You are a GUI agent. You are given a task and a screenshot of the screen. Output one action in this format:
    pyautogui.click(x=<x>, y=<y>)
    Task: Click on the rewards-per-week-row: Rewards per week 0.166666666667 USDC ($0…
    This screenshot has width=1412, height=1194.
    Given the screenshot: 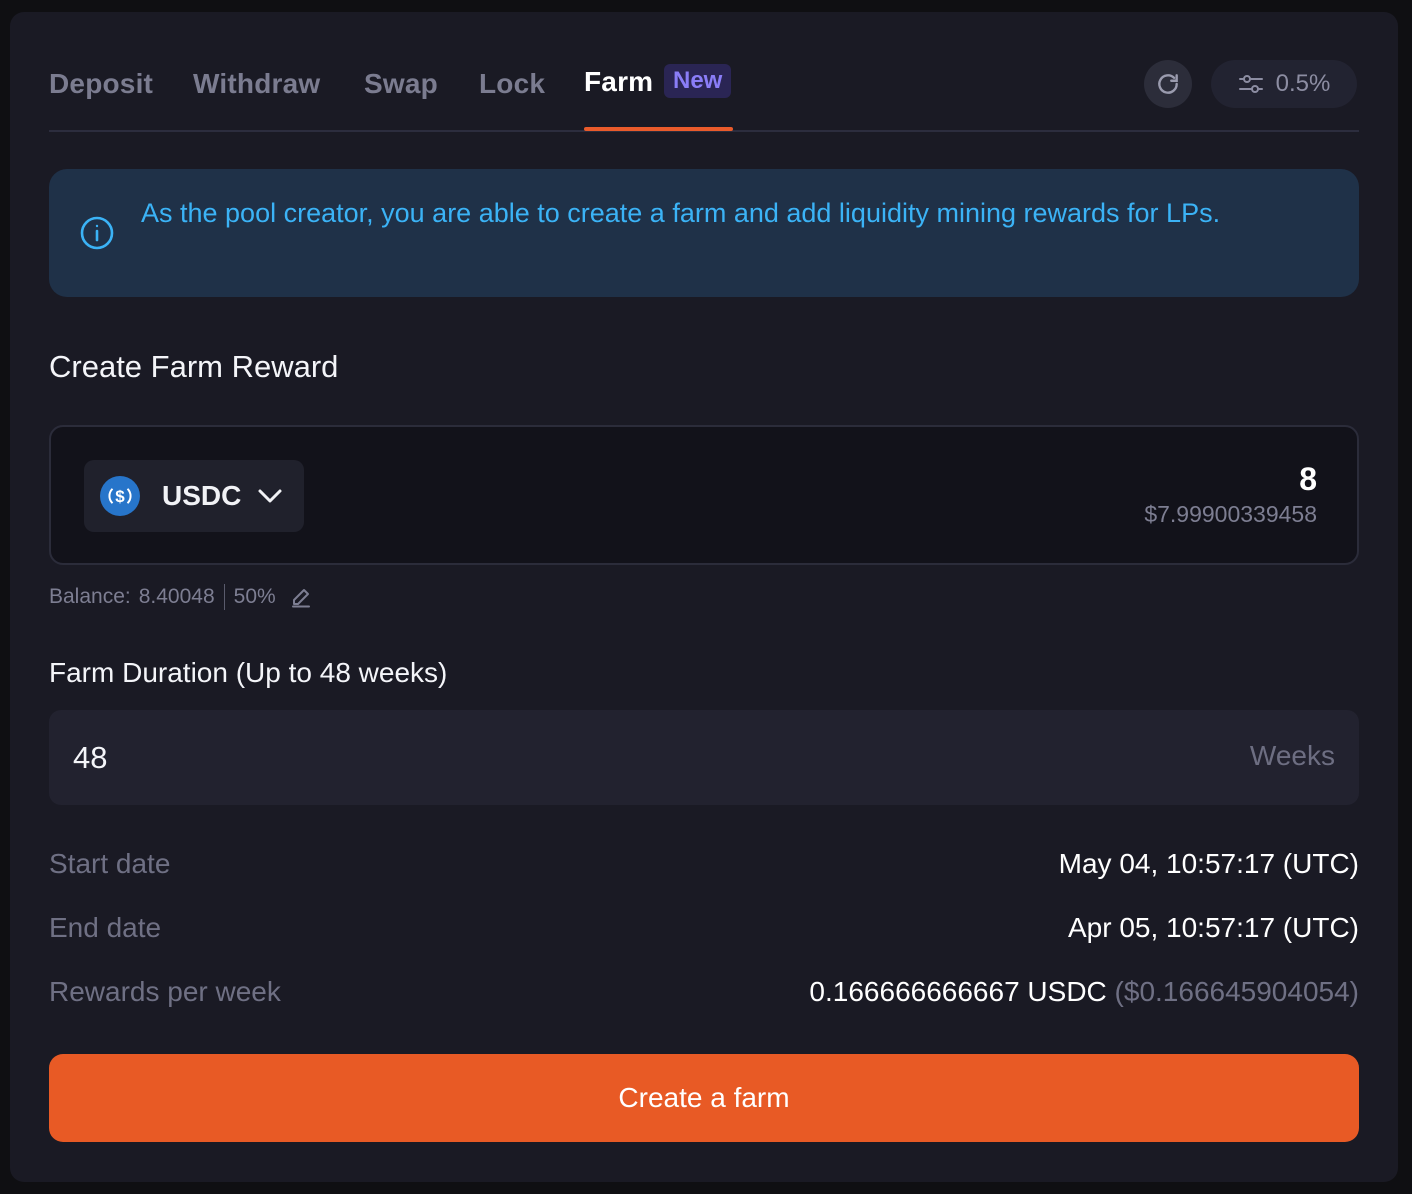 What is the action you would take?
    pyautogui.click(x=704, y=996)
    